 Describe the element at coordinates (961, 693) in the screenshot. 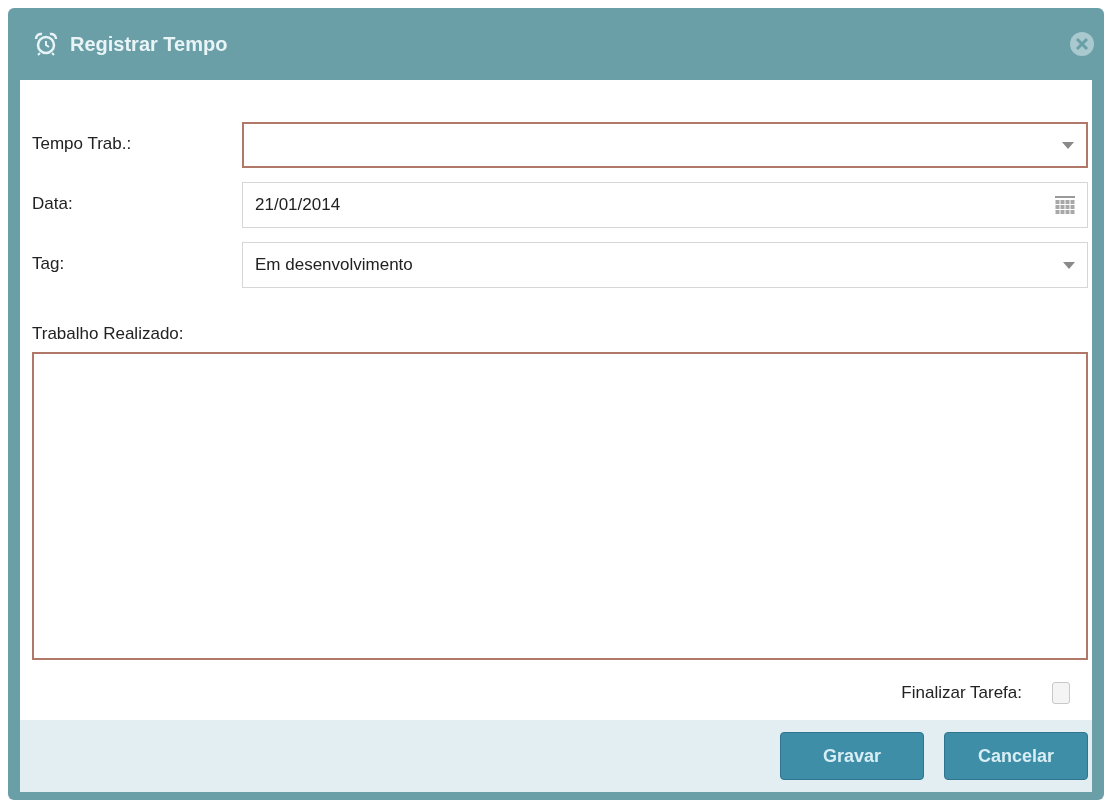

I see `checkbox-label: Finalizar Tarefa:` at that location.